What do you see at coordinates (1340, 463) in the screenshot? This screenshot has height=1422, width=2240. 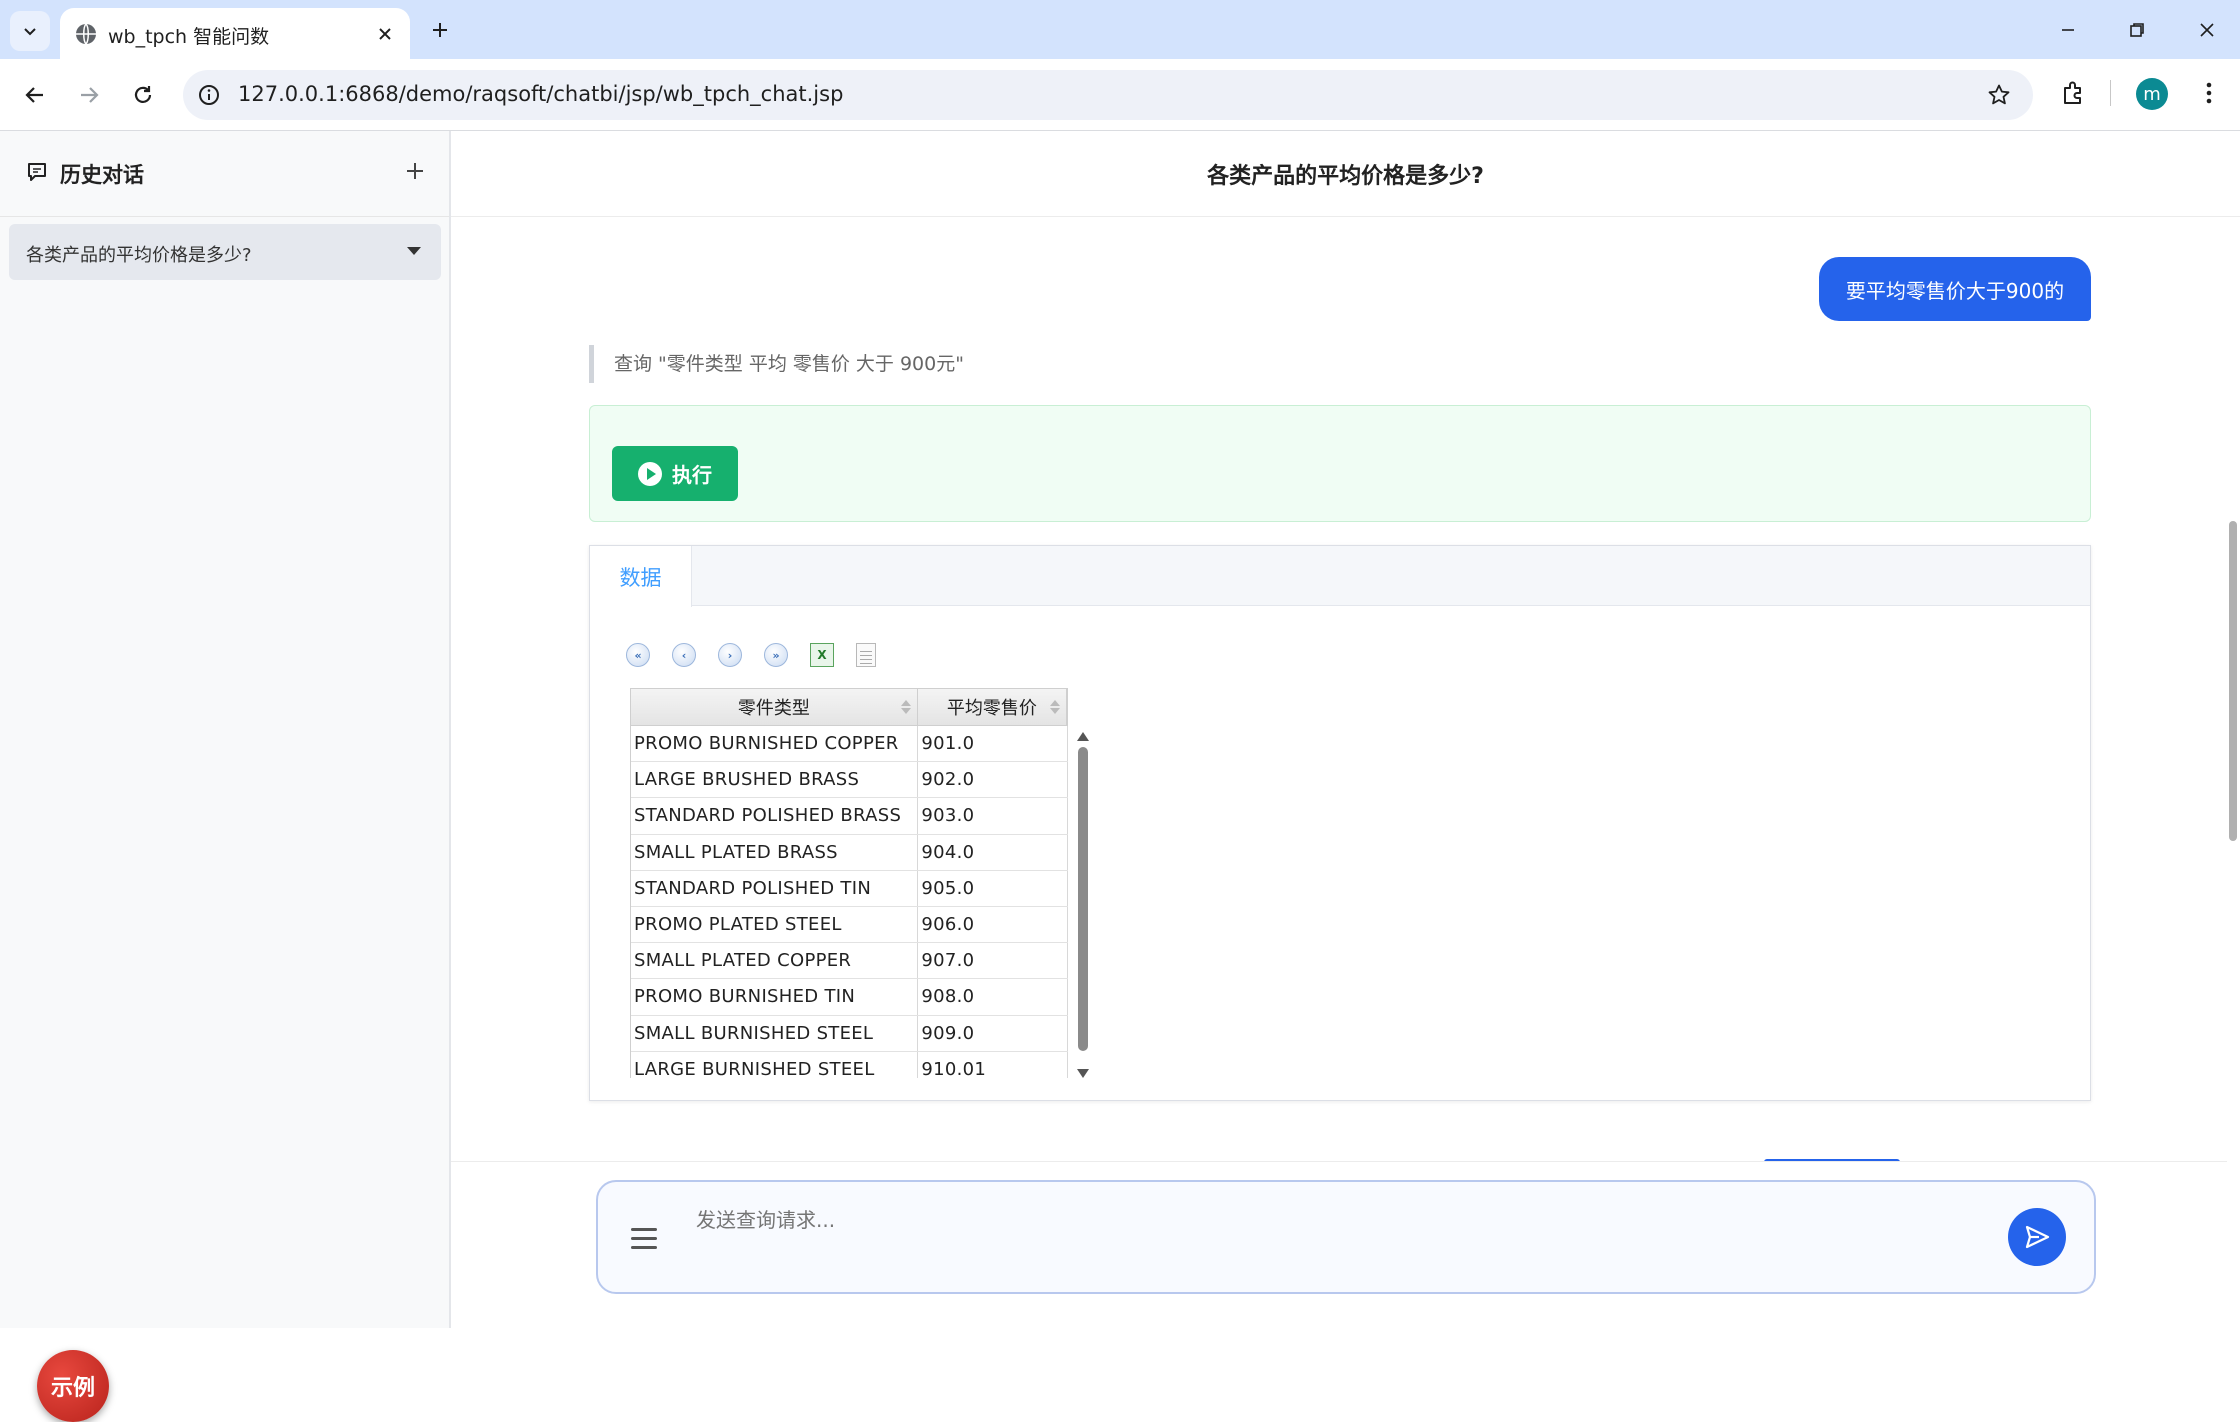 I see `execute-panel: 执行` at bounding box center [1340, 463].